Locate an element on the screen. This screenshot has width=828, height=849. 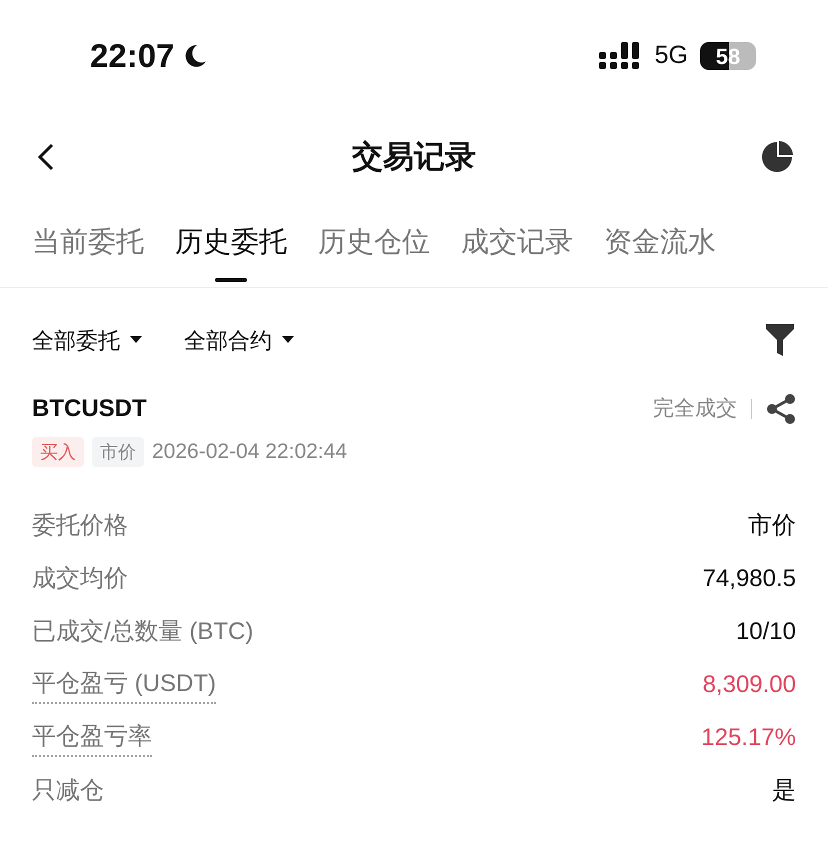
type-tag: 市价 is located at coordinates (118, 451).